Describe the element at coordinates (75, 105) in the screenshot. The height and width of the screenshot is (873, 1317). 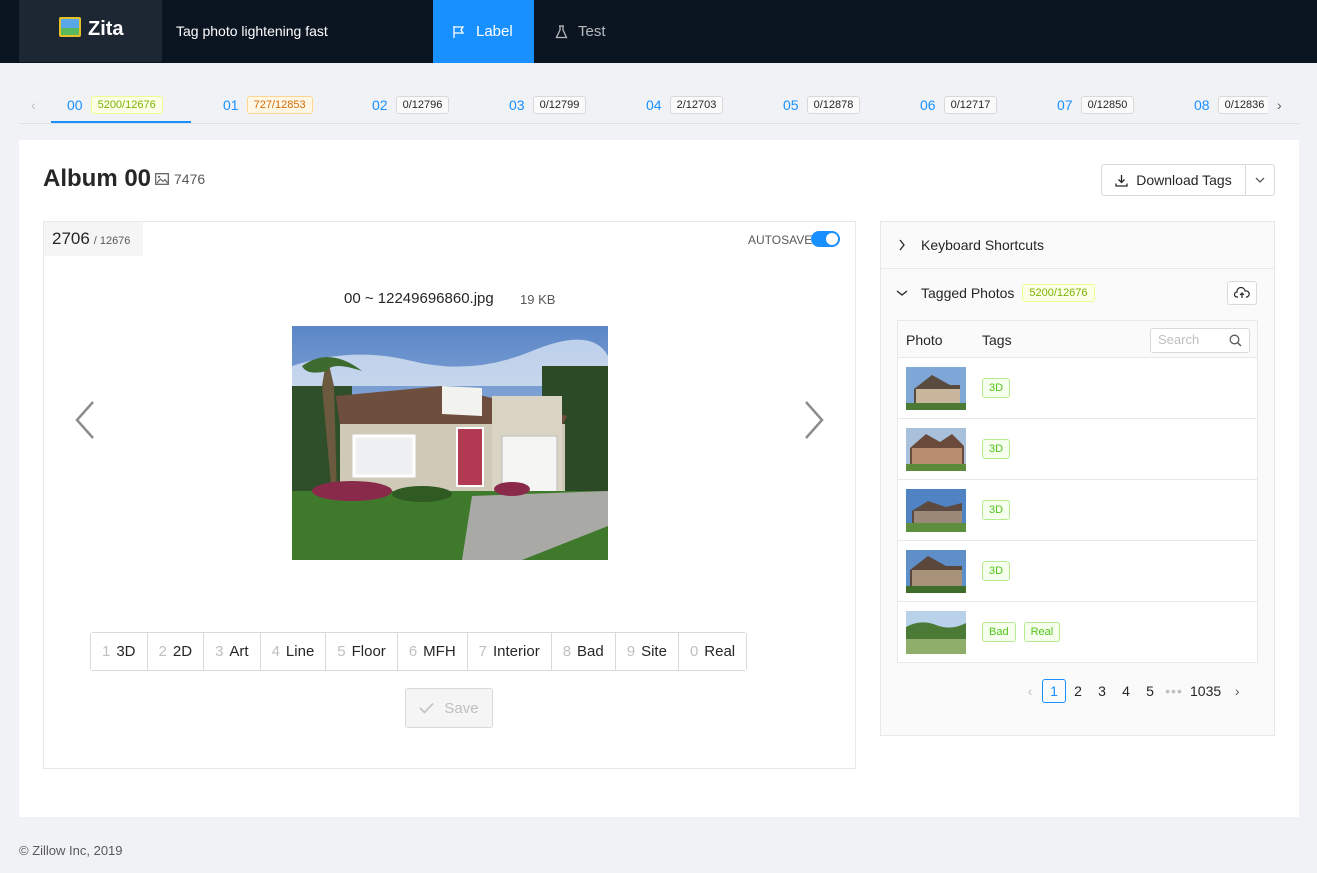
I see `tab-number: 00` at that location.